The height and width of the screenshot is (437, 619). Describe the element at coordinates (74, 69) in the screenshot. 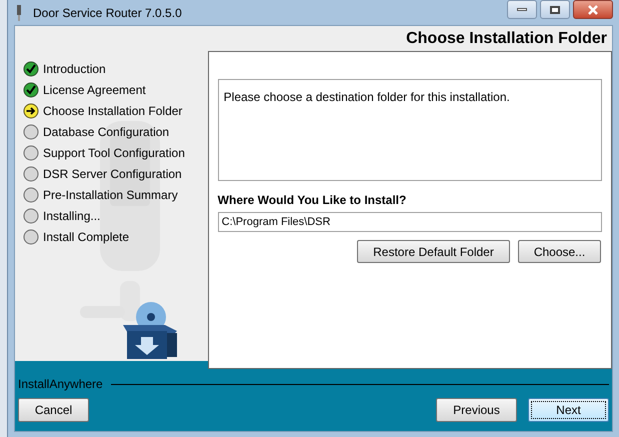

I see `step-label: Introduction` at that location.